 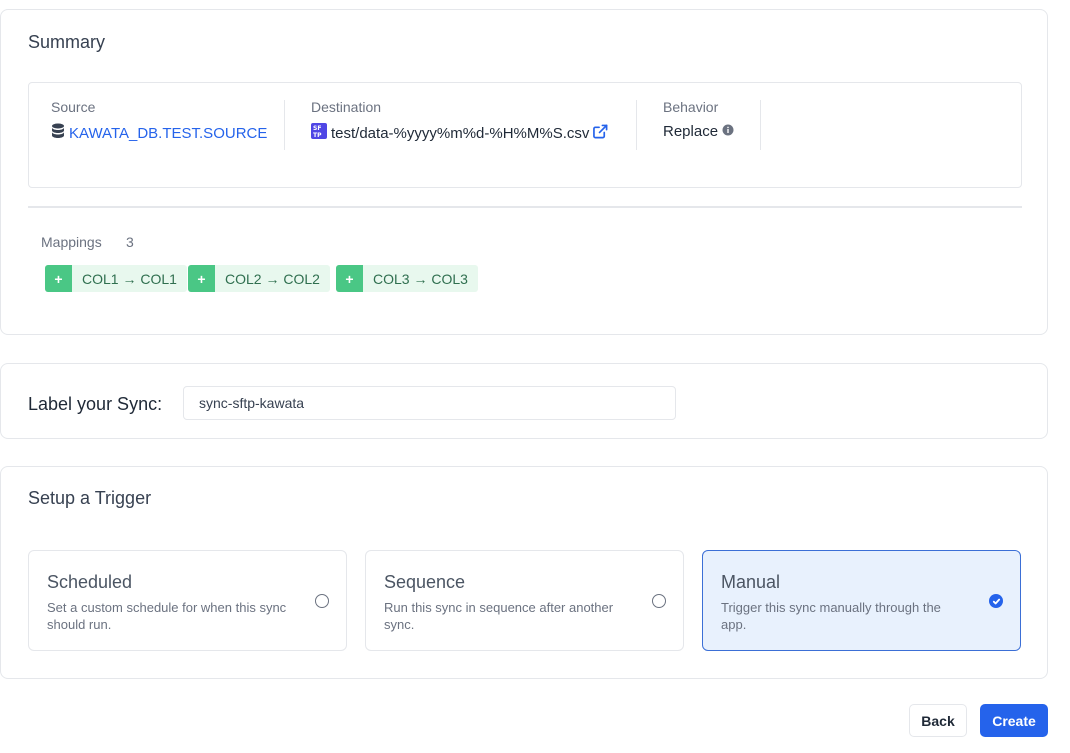 I want to click on option-title: Sequence, so click(x=425, y=582).